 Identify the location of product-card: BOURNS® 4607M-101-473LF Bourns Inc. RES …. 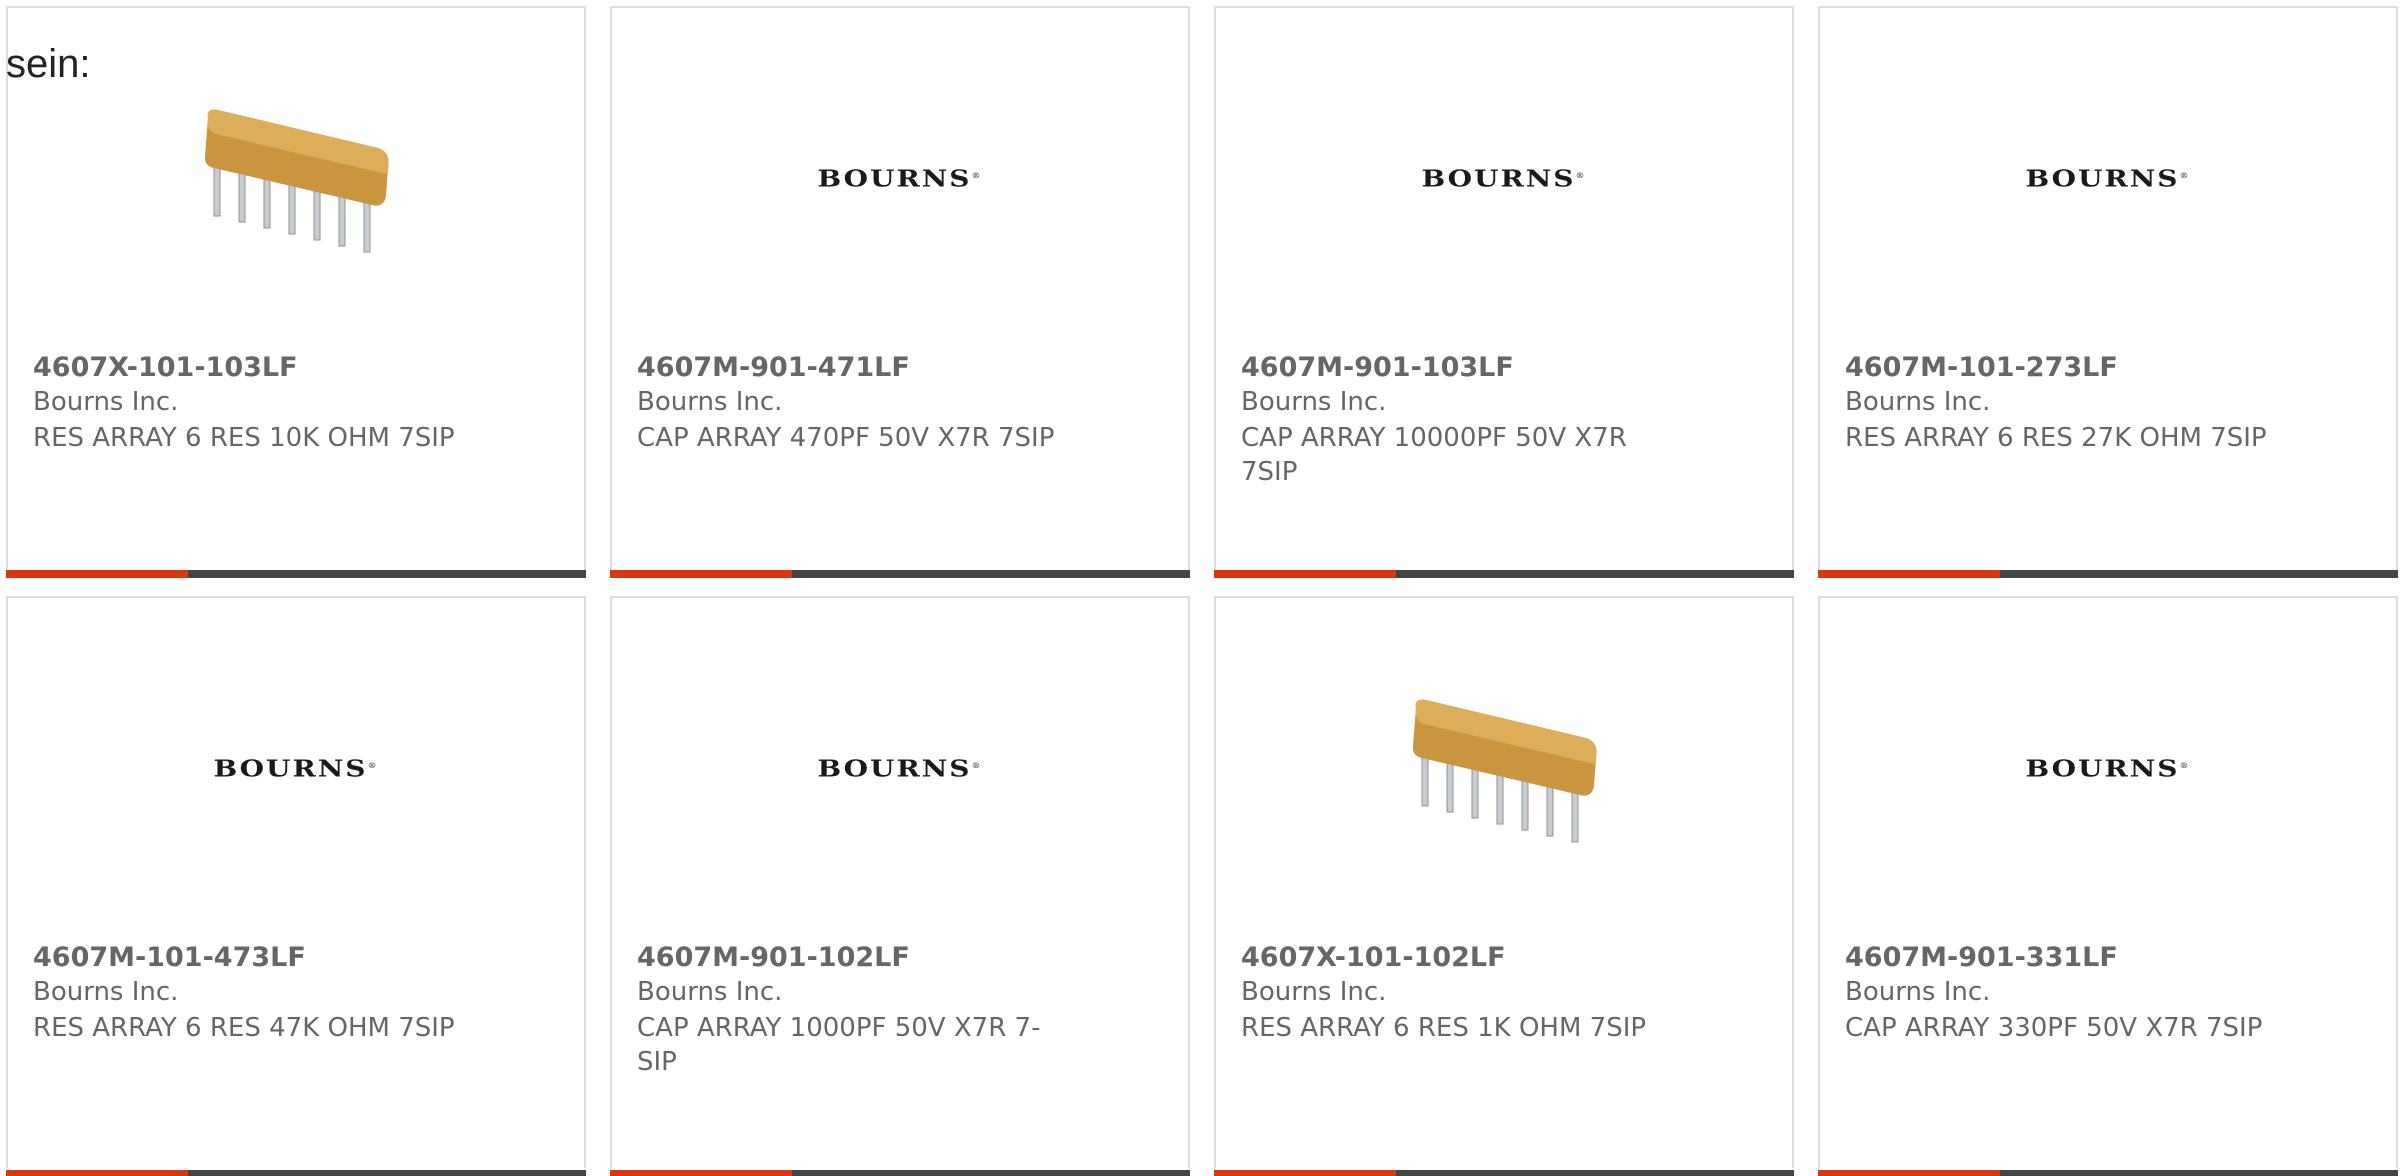
(296, 886).